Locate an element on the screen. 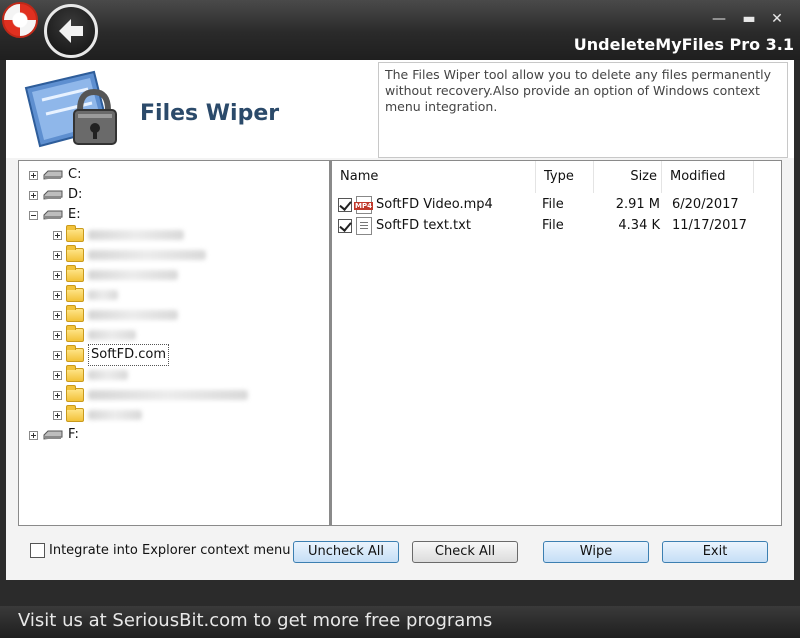  back-button is located at coordinates (71, 31).